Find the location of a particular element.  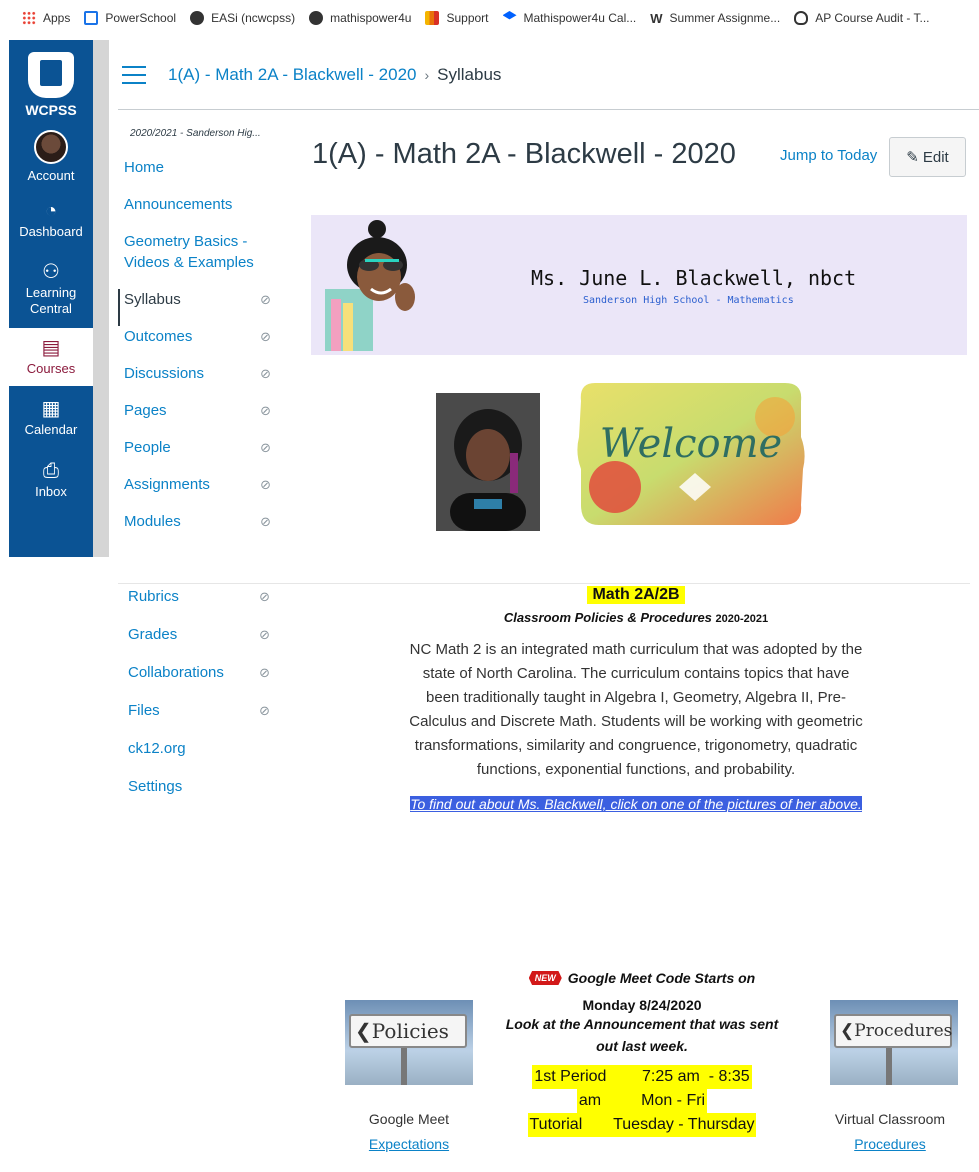

gnav-account: Account is located at coordinates (51, 157).